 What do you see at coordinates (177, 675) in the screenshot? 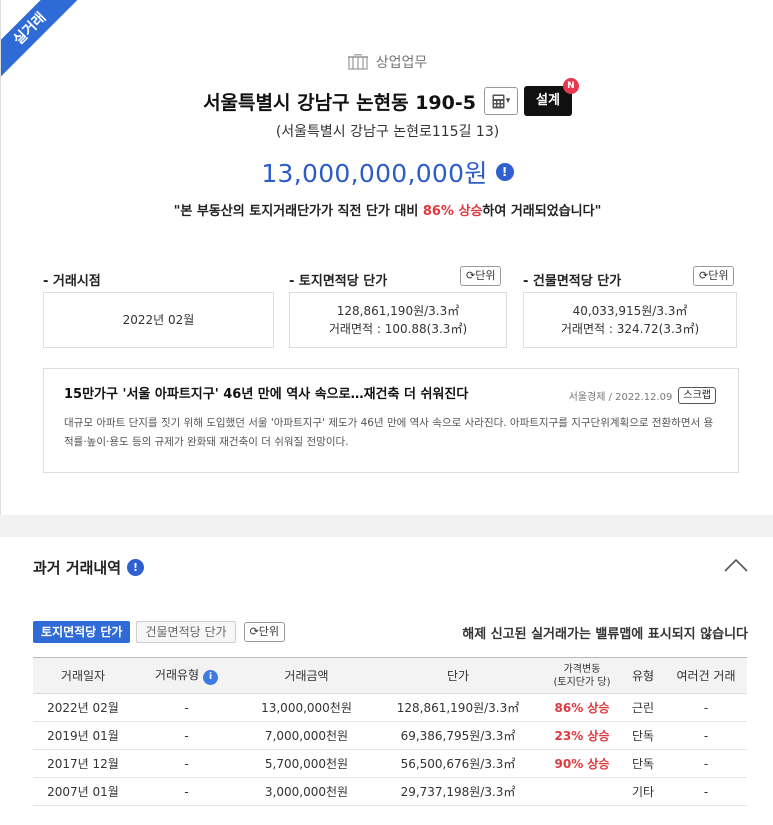
I see `col-type-label: 거래유형` at bounding box center [177, 675].